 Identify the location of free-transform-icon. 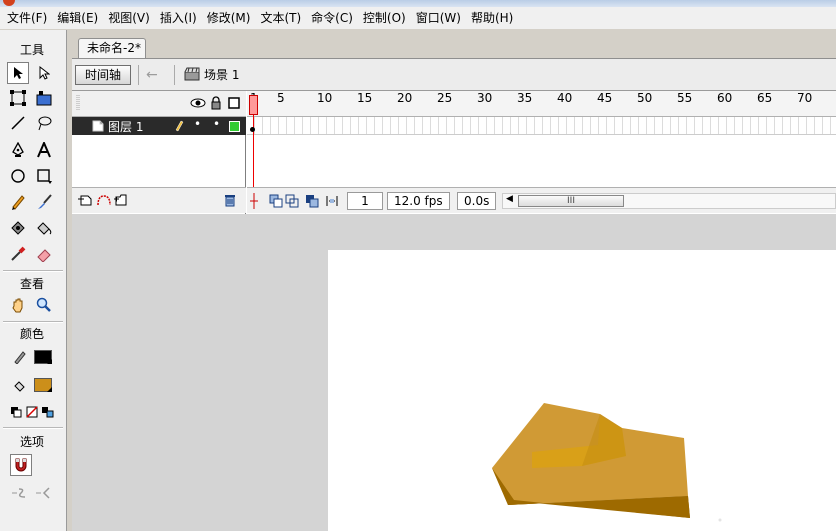
(18, 98).